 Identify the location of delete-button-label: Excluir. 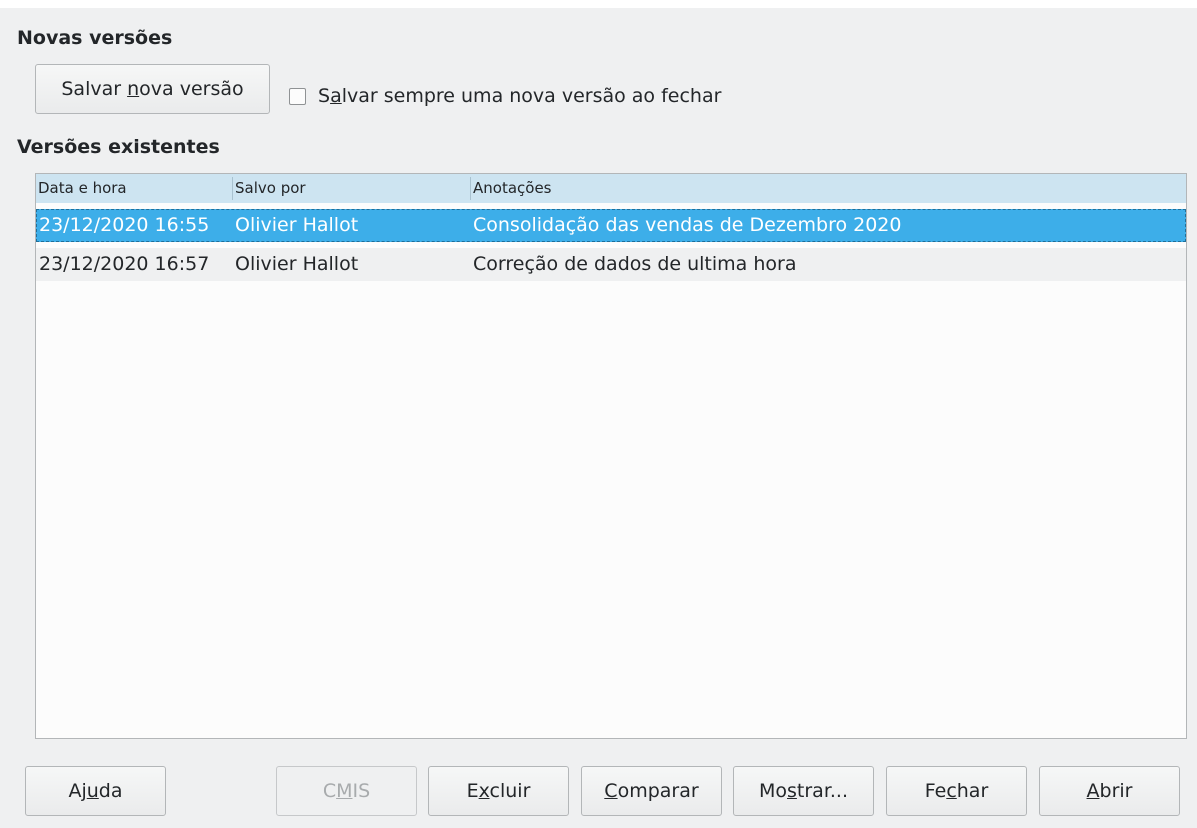
(498, 791).